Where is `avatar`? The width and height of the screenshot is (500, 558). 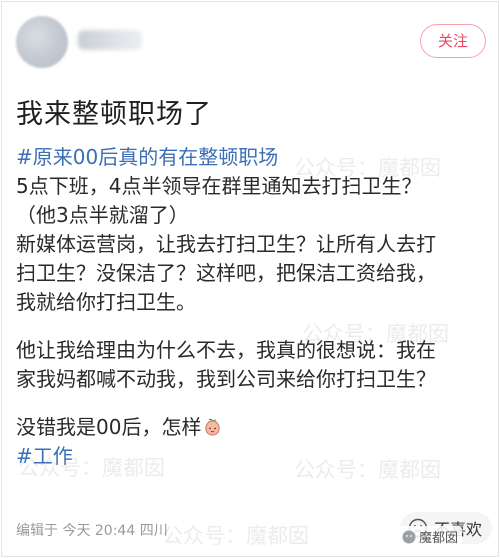 avatar is located at coordinates (42, 42).